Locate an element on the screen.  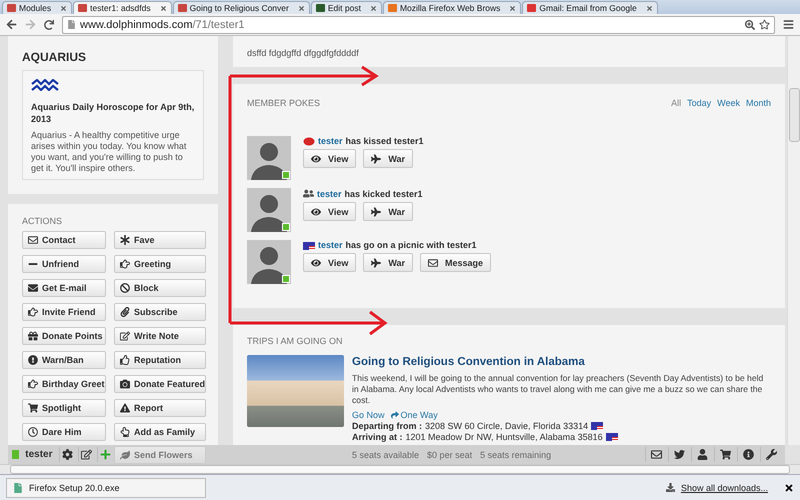
poke-text: has go on a picnic with tester1 is located at coordinates (411, 245).